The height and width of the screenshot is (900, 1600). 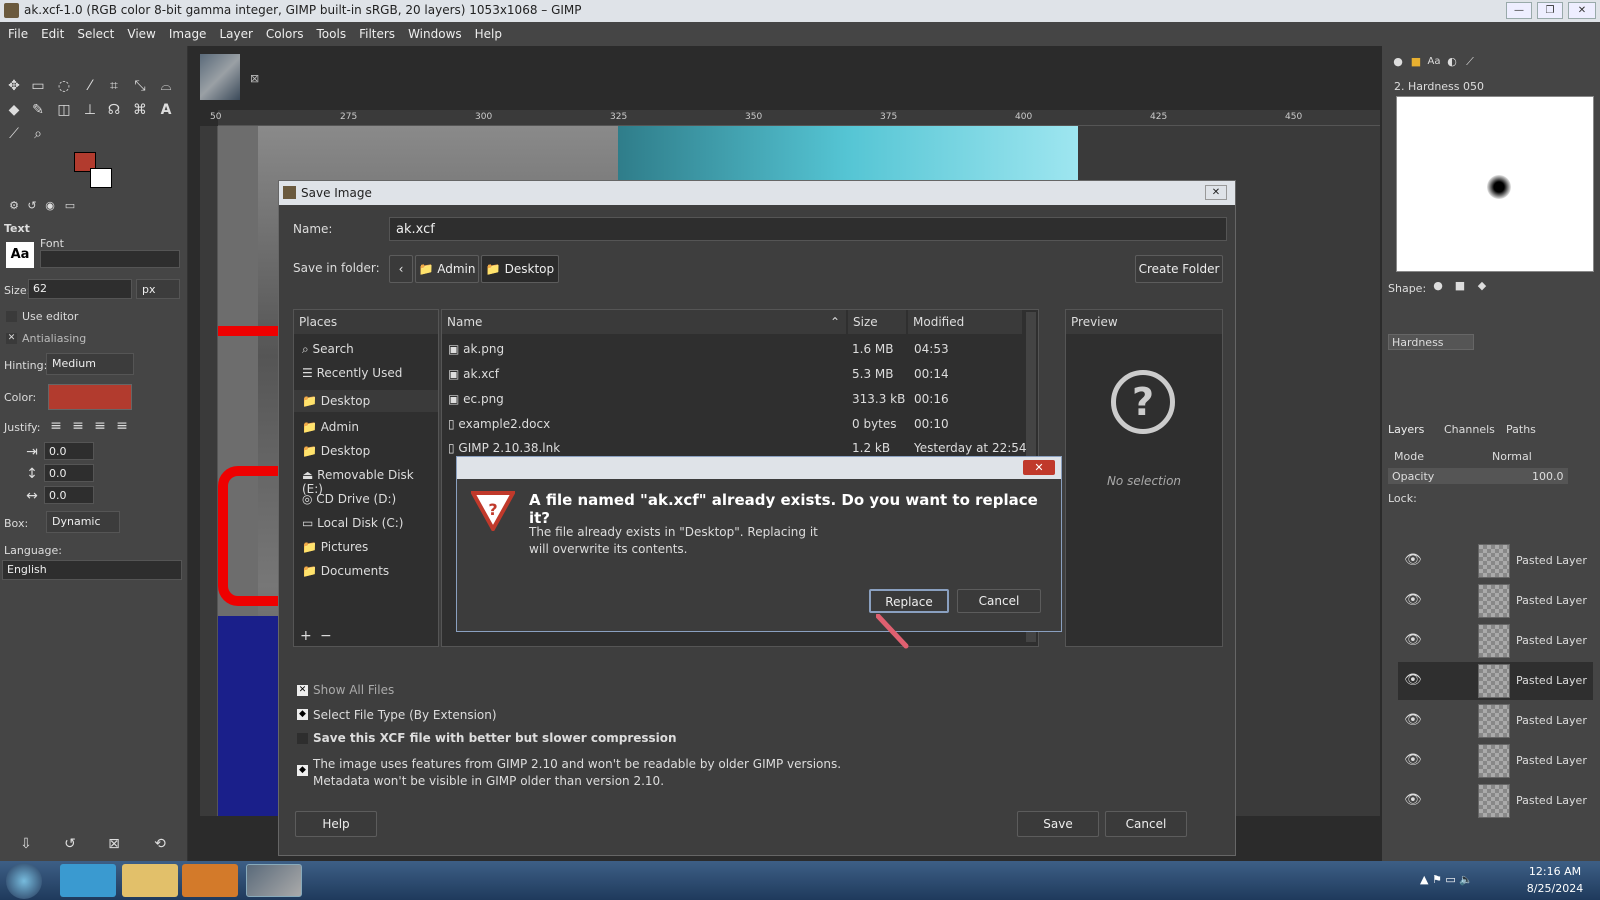 What do you see at coordinates (166, 110) in the screenshot?
I see `text-tool-icon: A` at bounding box center [166, 110].